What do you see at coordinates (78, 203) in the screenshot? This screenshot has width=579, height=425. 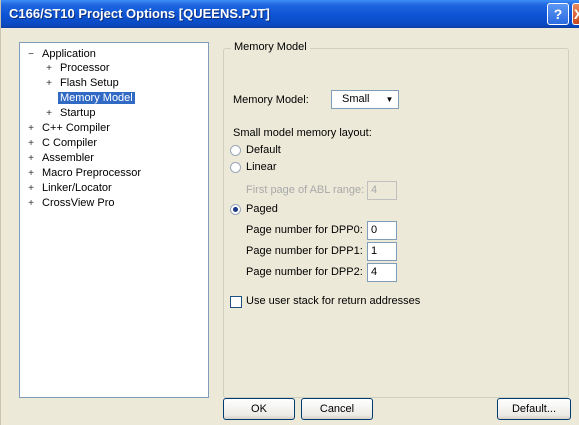 I see `tree-item-label: CrossView Pro` at bounding box center [78, 203].